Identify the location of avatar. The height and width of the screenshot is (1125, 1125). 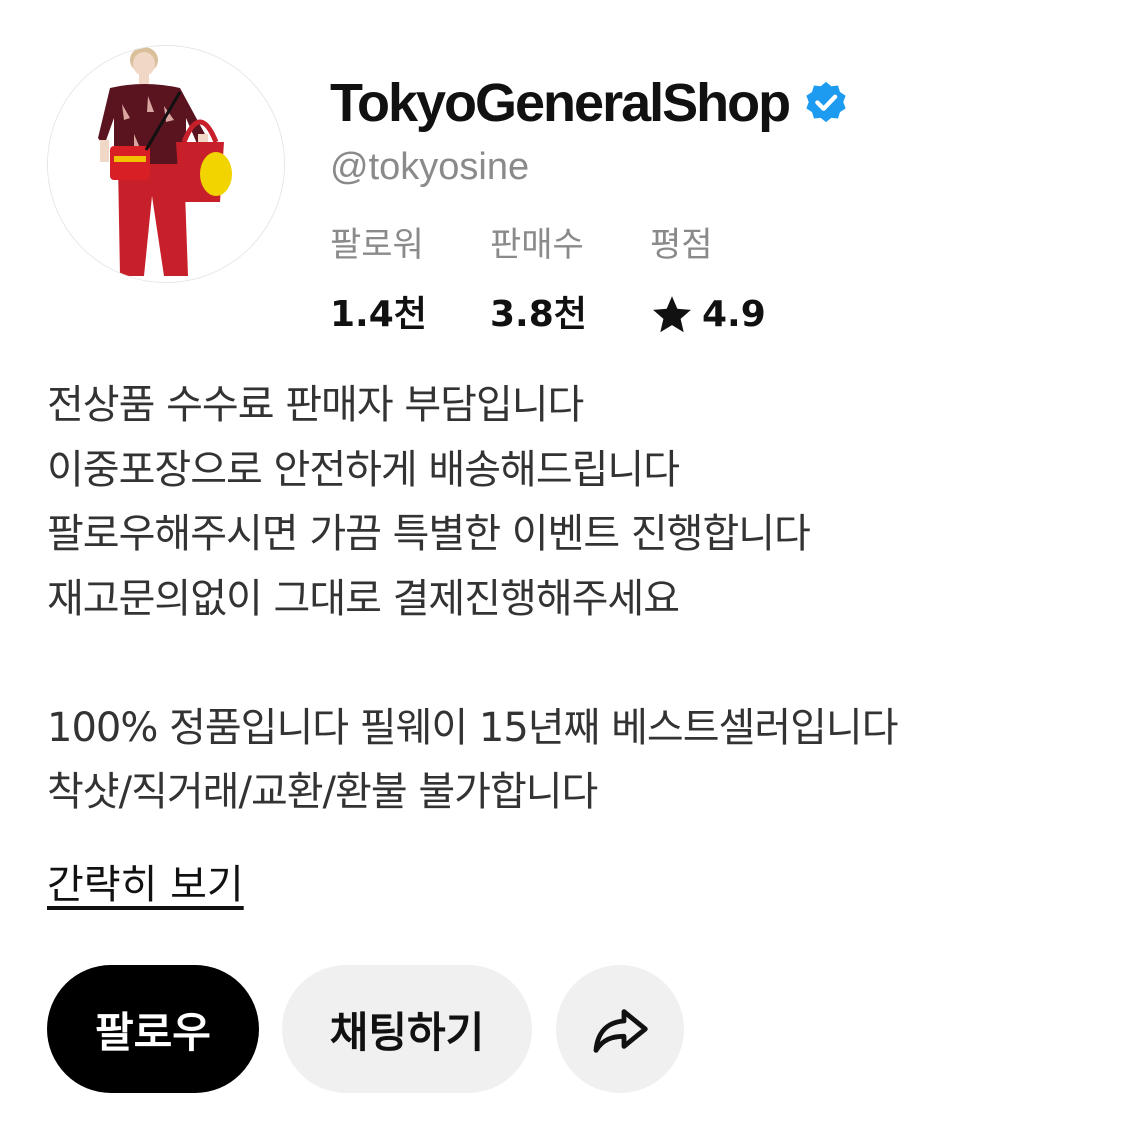
(166, 164).